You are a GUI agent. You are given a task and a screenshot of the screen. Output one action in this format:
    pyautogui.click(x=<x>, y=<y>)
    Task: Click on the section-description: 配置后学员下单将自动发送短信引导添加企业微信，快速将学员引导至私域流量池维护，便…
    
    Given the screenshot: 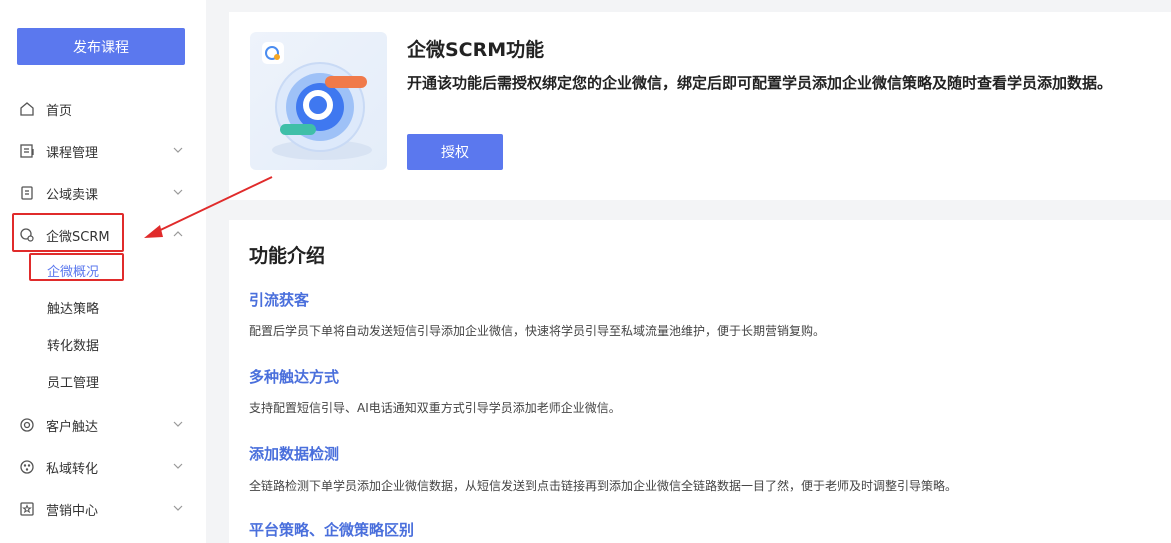 What is the action you would take?
    pyautogui.click(x=537, y=331)
    